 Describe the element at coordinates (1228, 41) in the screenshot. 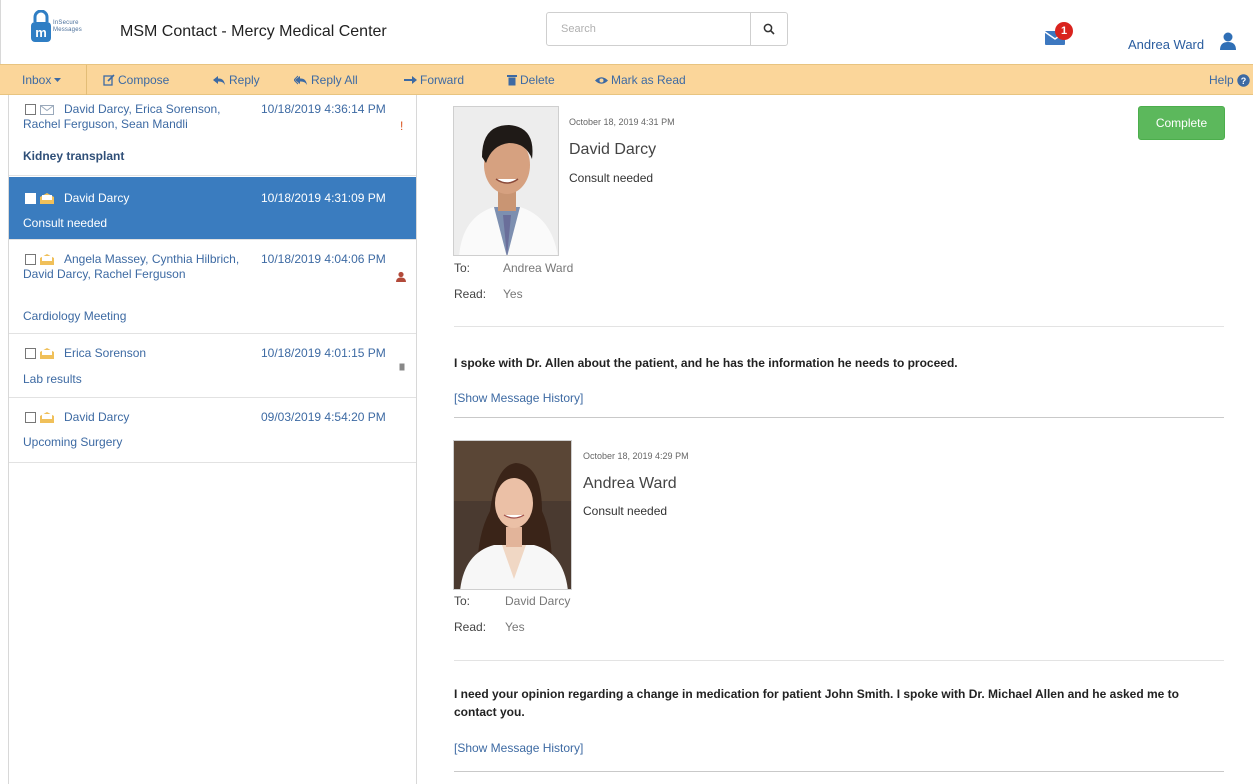

I see `user-icon` at that location.